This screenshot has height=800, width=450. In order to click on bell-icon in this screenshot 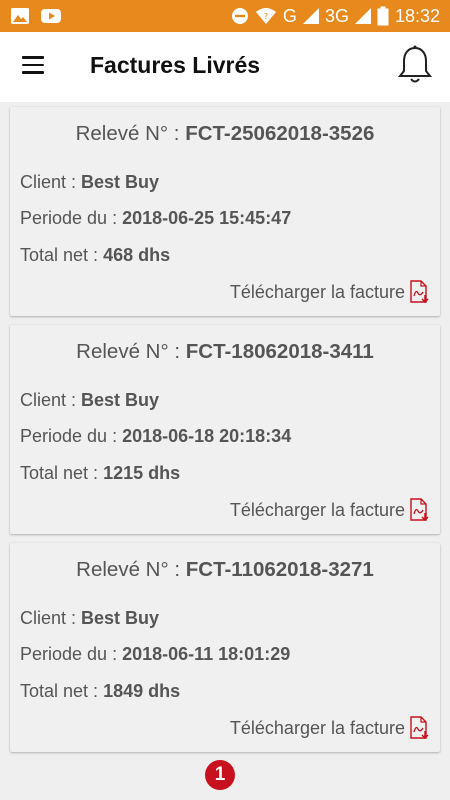, I will do `click(415, 65)`.